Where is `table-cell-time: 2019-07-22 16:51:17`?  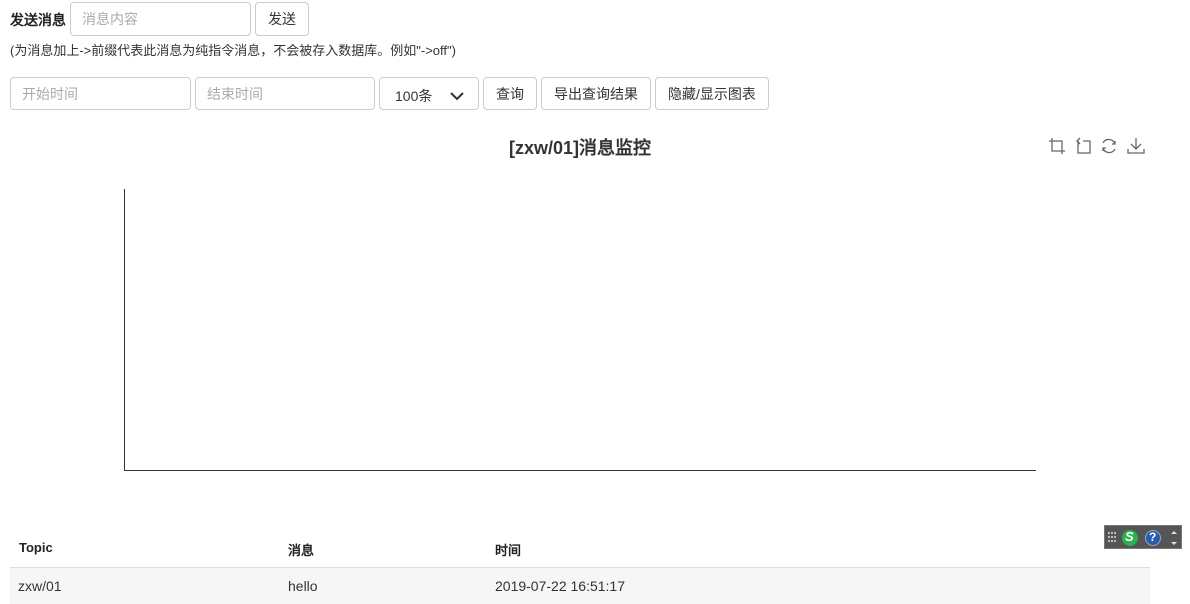
table-cell-time: 2019-07-22 16:51:17 is located at coordinates (560, 586).